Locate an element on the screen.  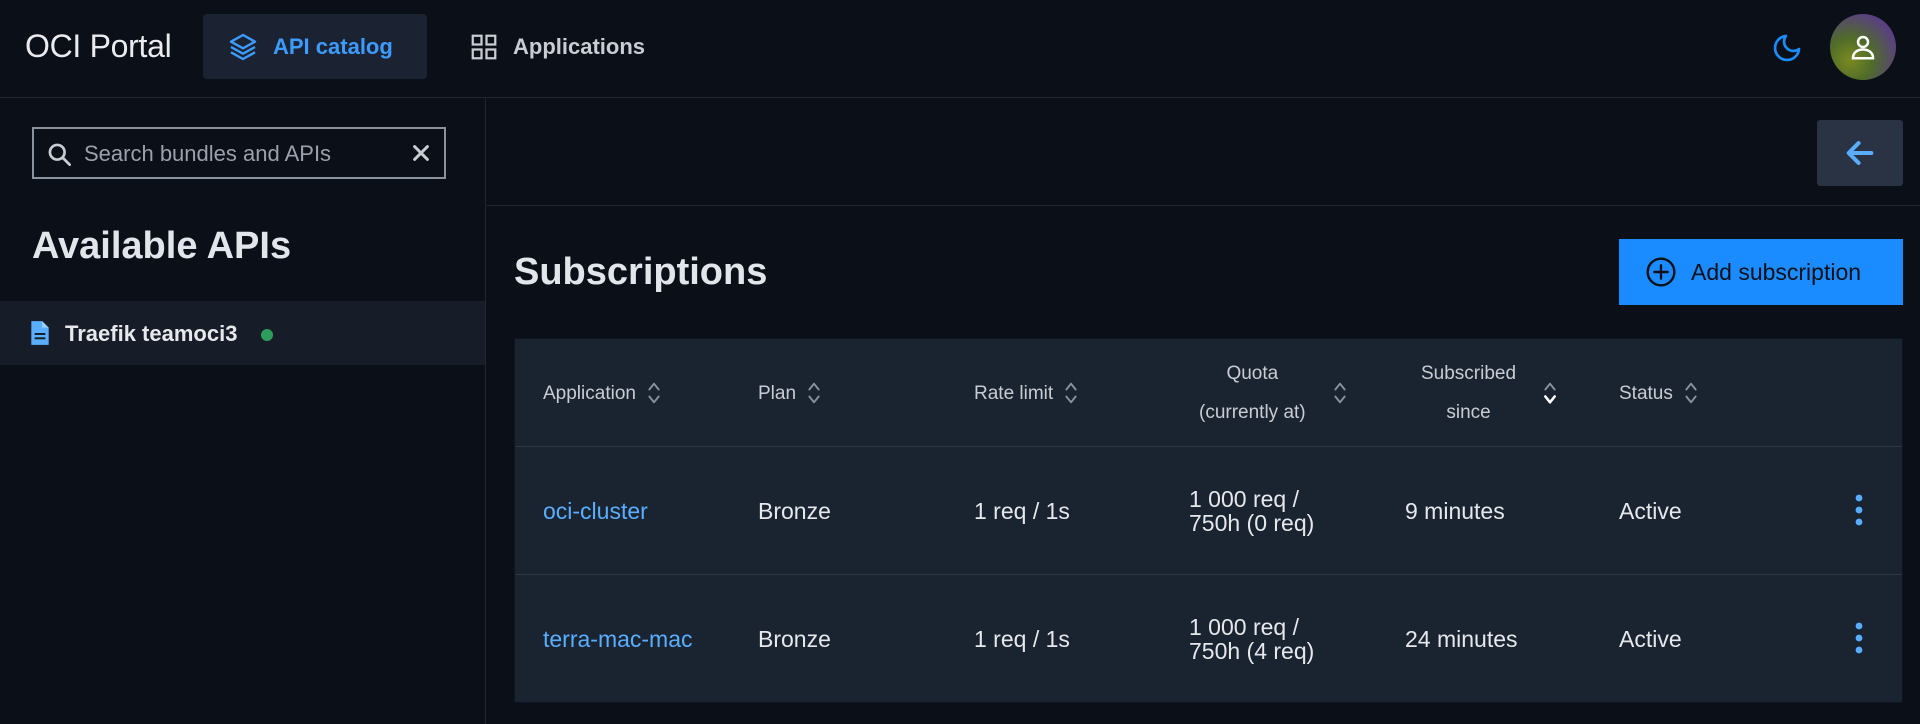
avatar is located at coordinates (1863, 47).